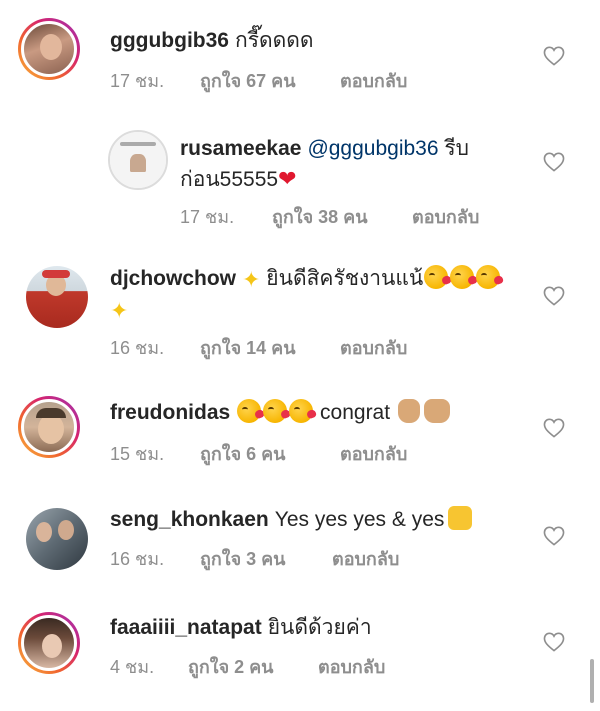 Image resolution: width=600 pixels, height=711 pixels. What do you see at coordinates (186, 627) in the screenshot?
I see `username-link: faaaiiii_natapat` at bounding box center [186, 627].